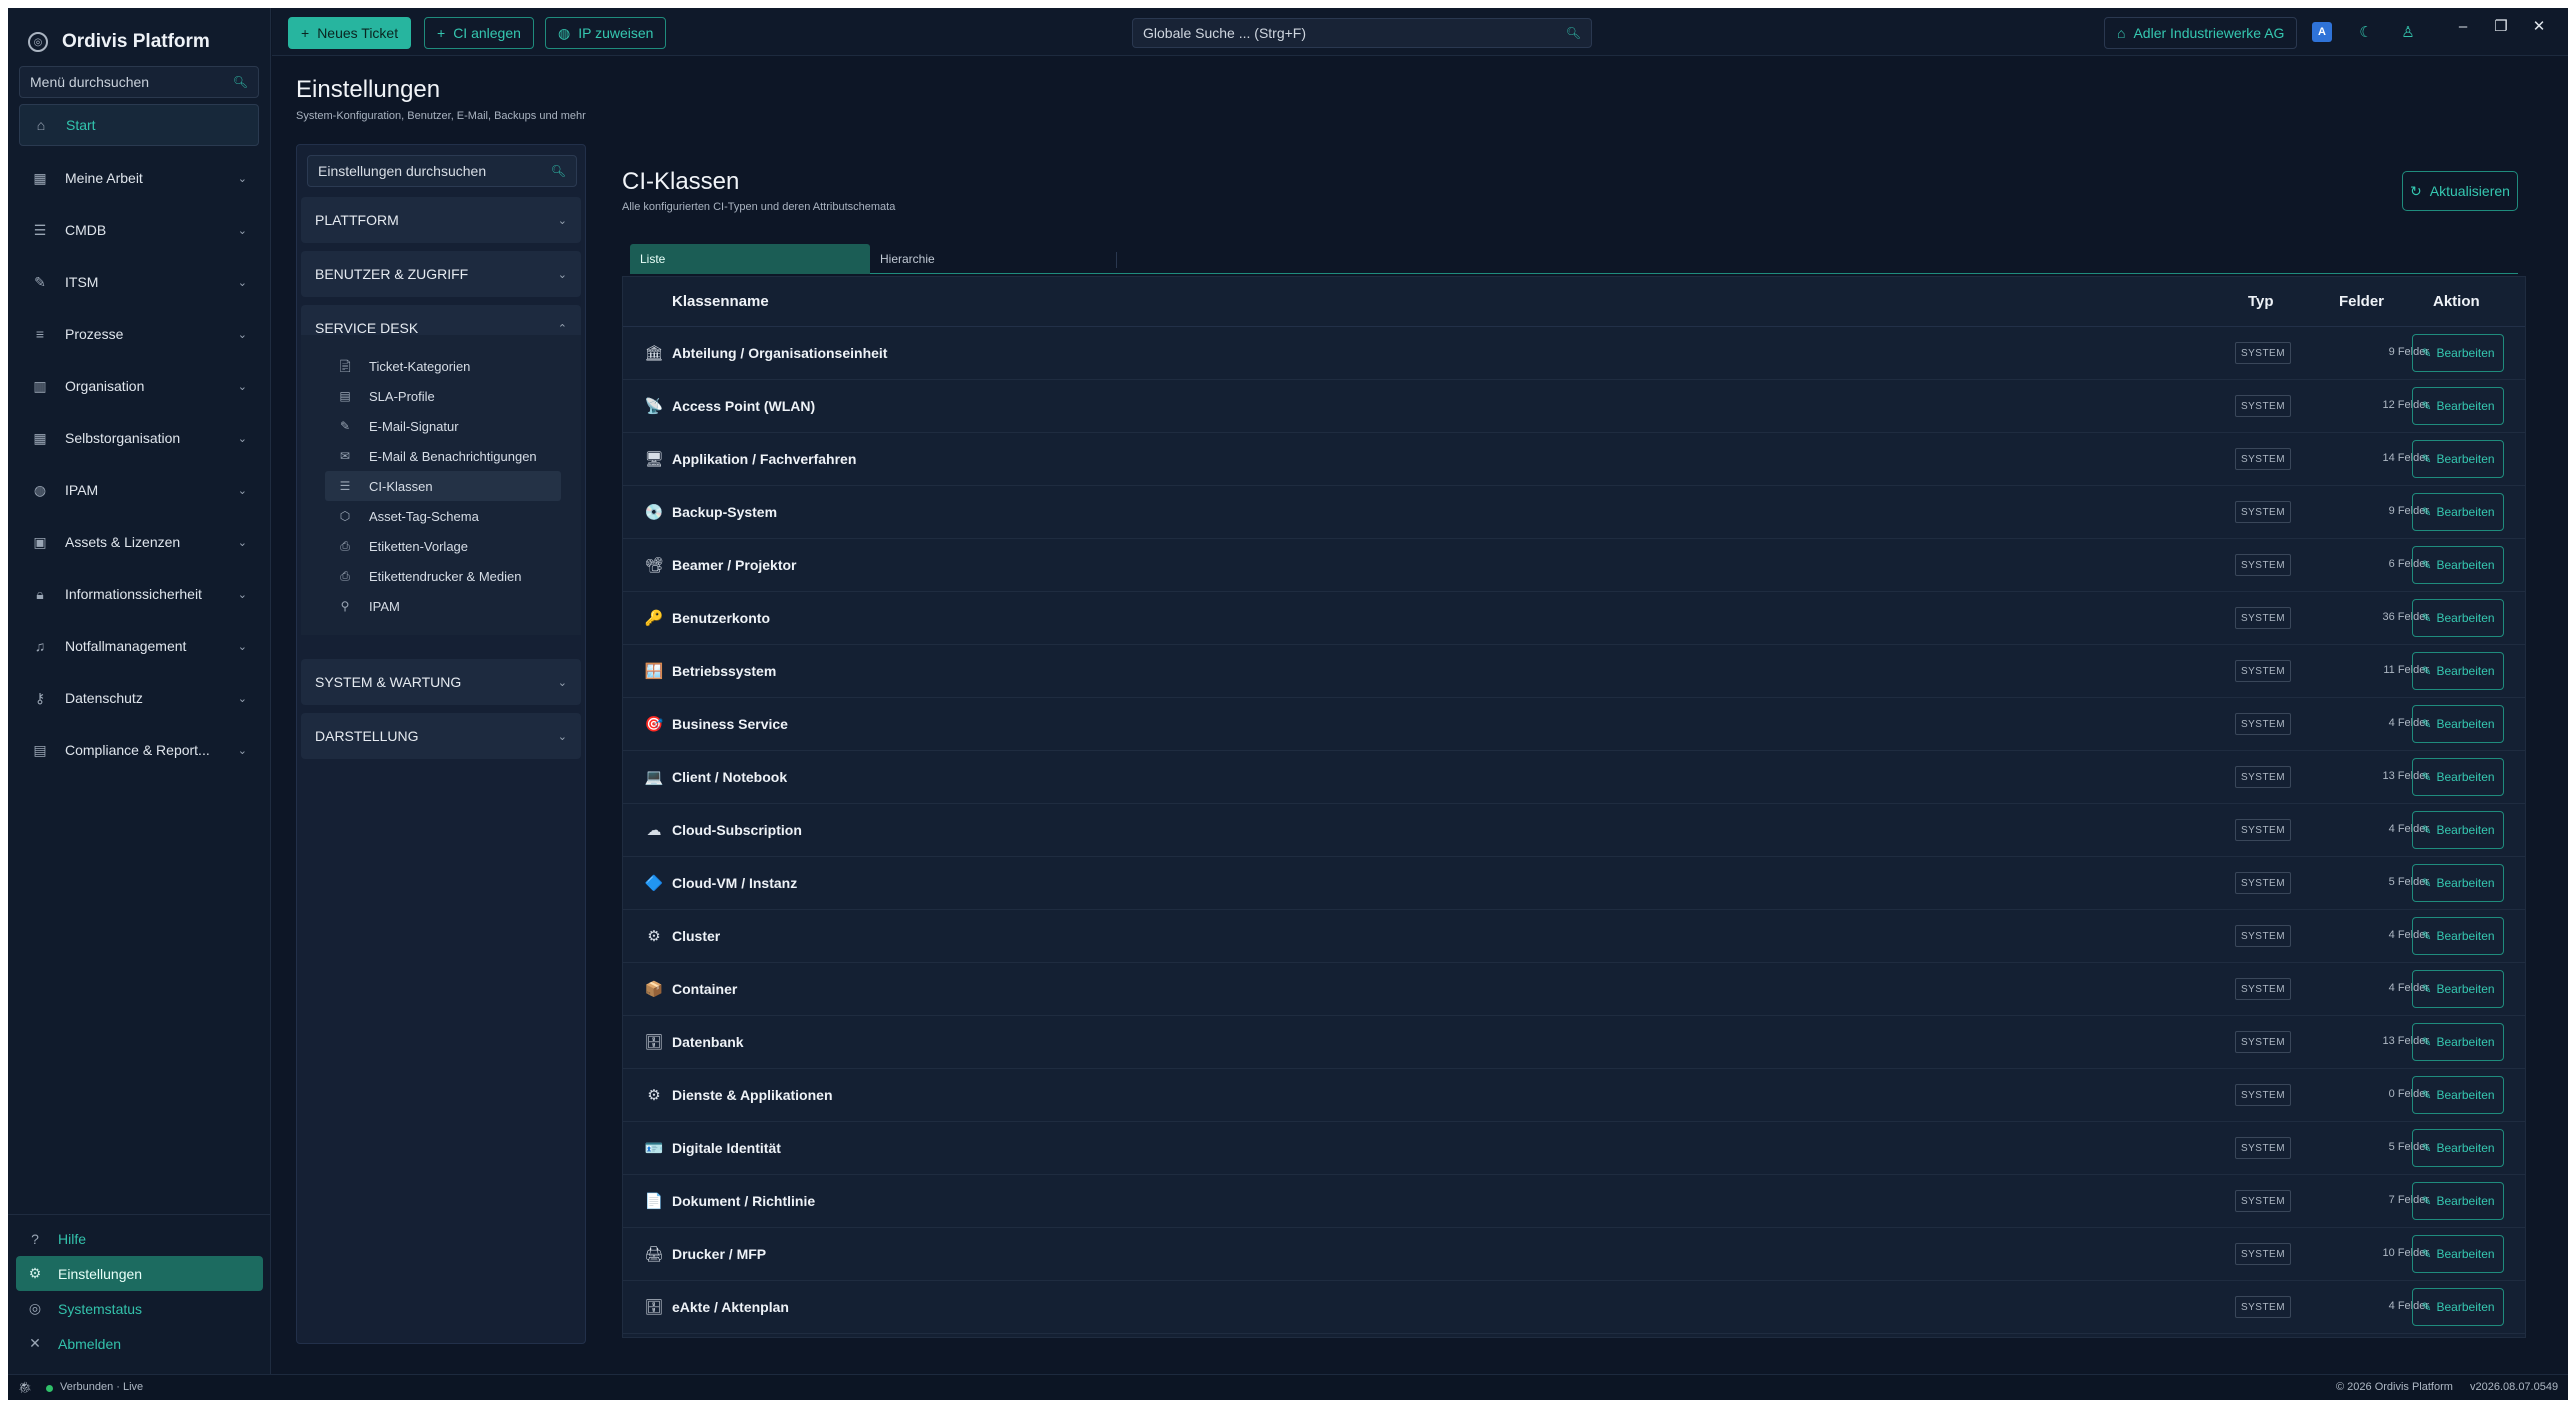 This screenshot has height=1408, width=2576. I want to click on sidebar-item-compliance-report: ▤ Compliance & Report... ⌄, so click(139, 750).